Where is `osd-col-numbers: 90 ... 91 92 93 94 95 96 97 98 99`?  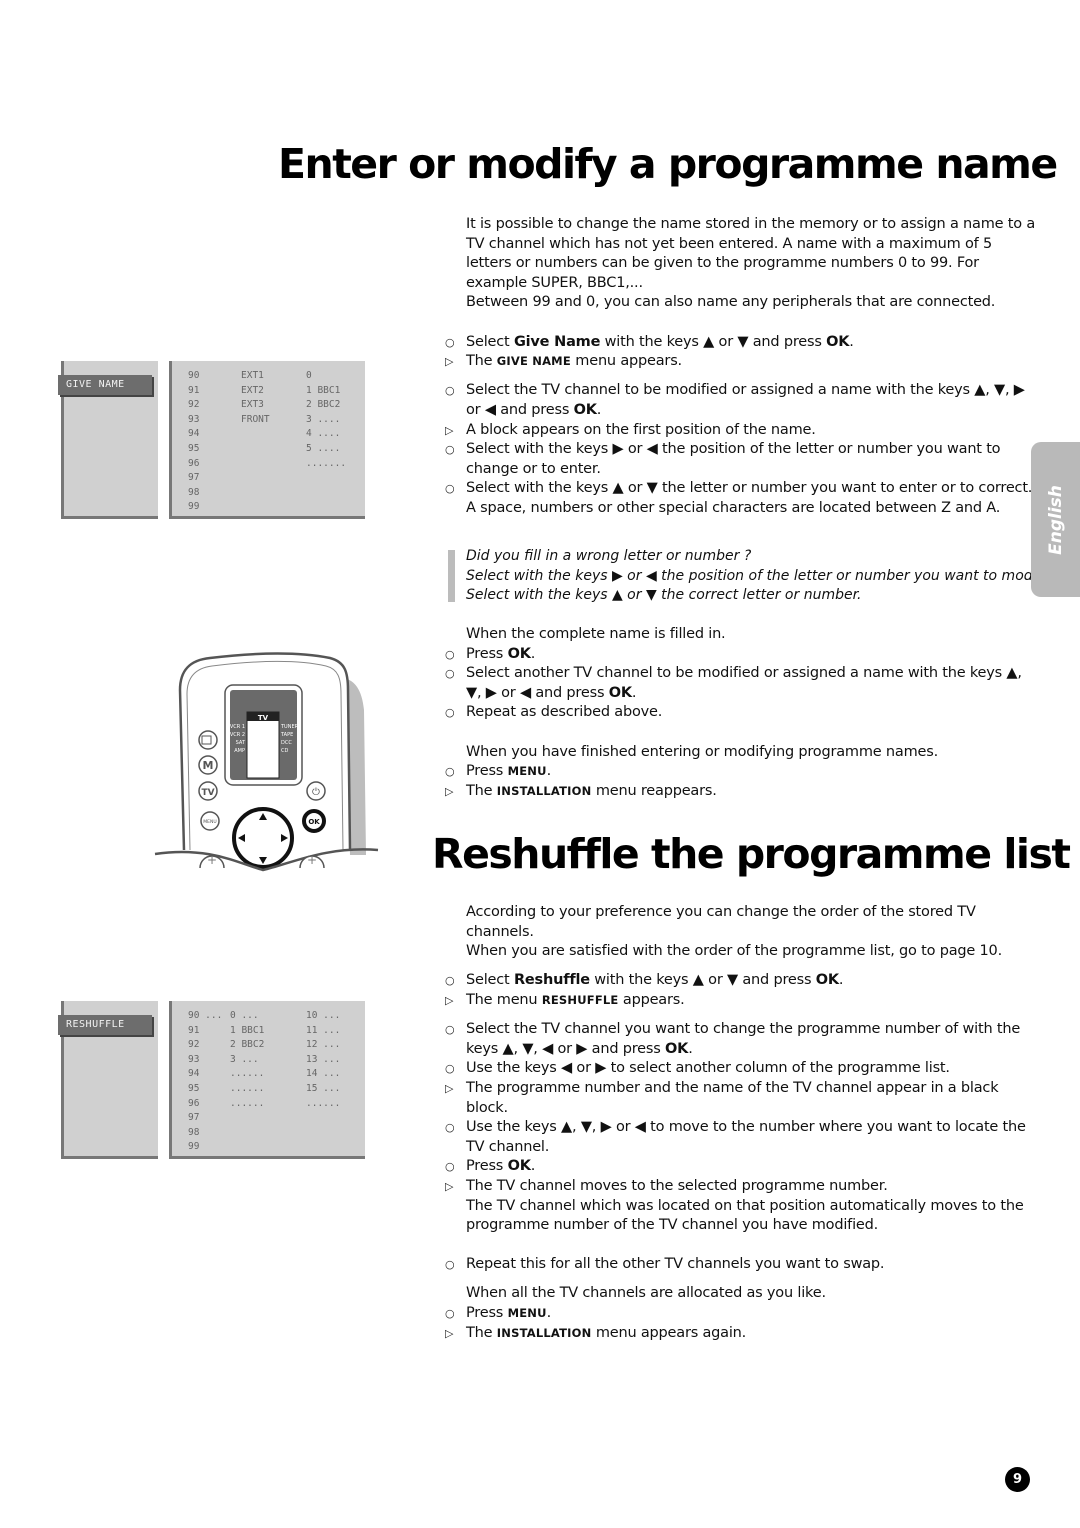
osd-col-numbers: 90 ... 91 92 93 94 95 96 97 98 99 is located at coordinates (205, 1082).